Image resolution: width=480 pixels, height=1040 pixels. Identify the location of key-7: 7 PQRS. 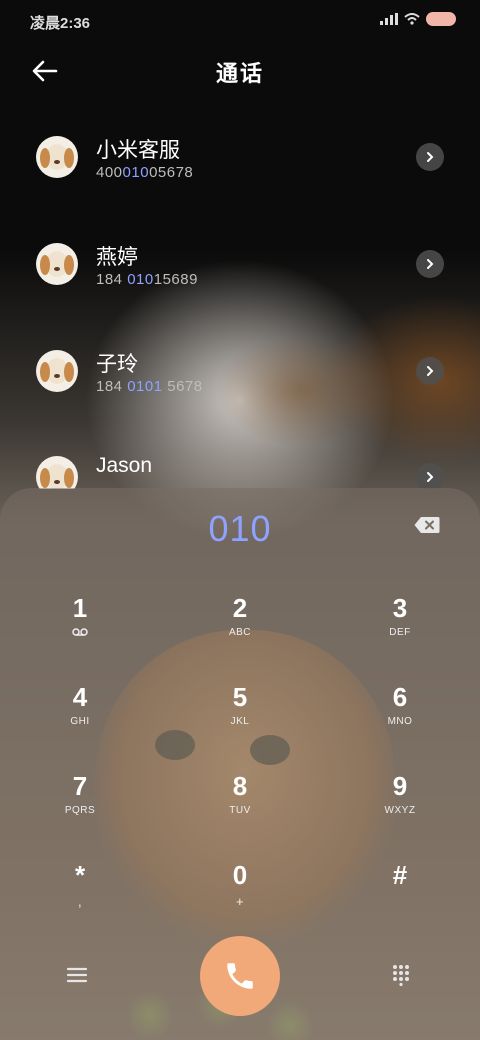
(80, 806).